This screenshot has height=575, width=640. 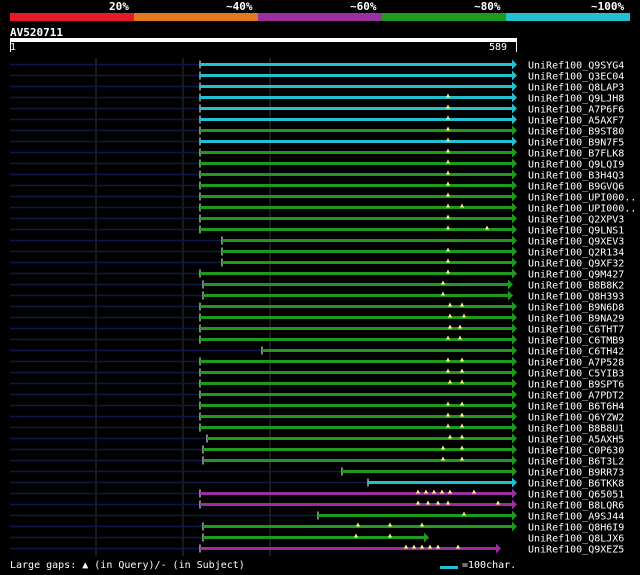 What do you see at coordinates (576, 165) in the screenshot?
I see `hit-label: UniRef100_Q9LQI9` at bounding box center [576, 165].